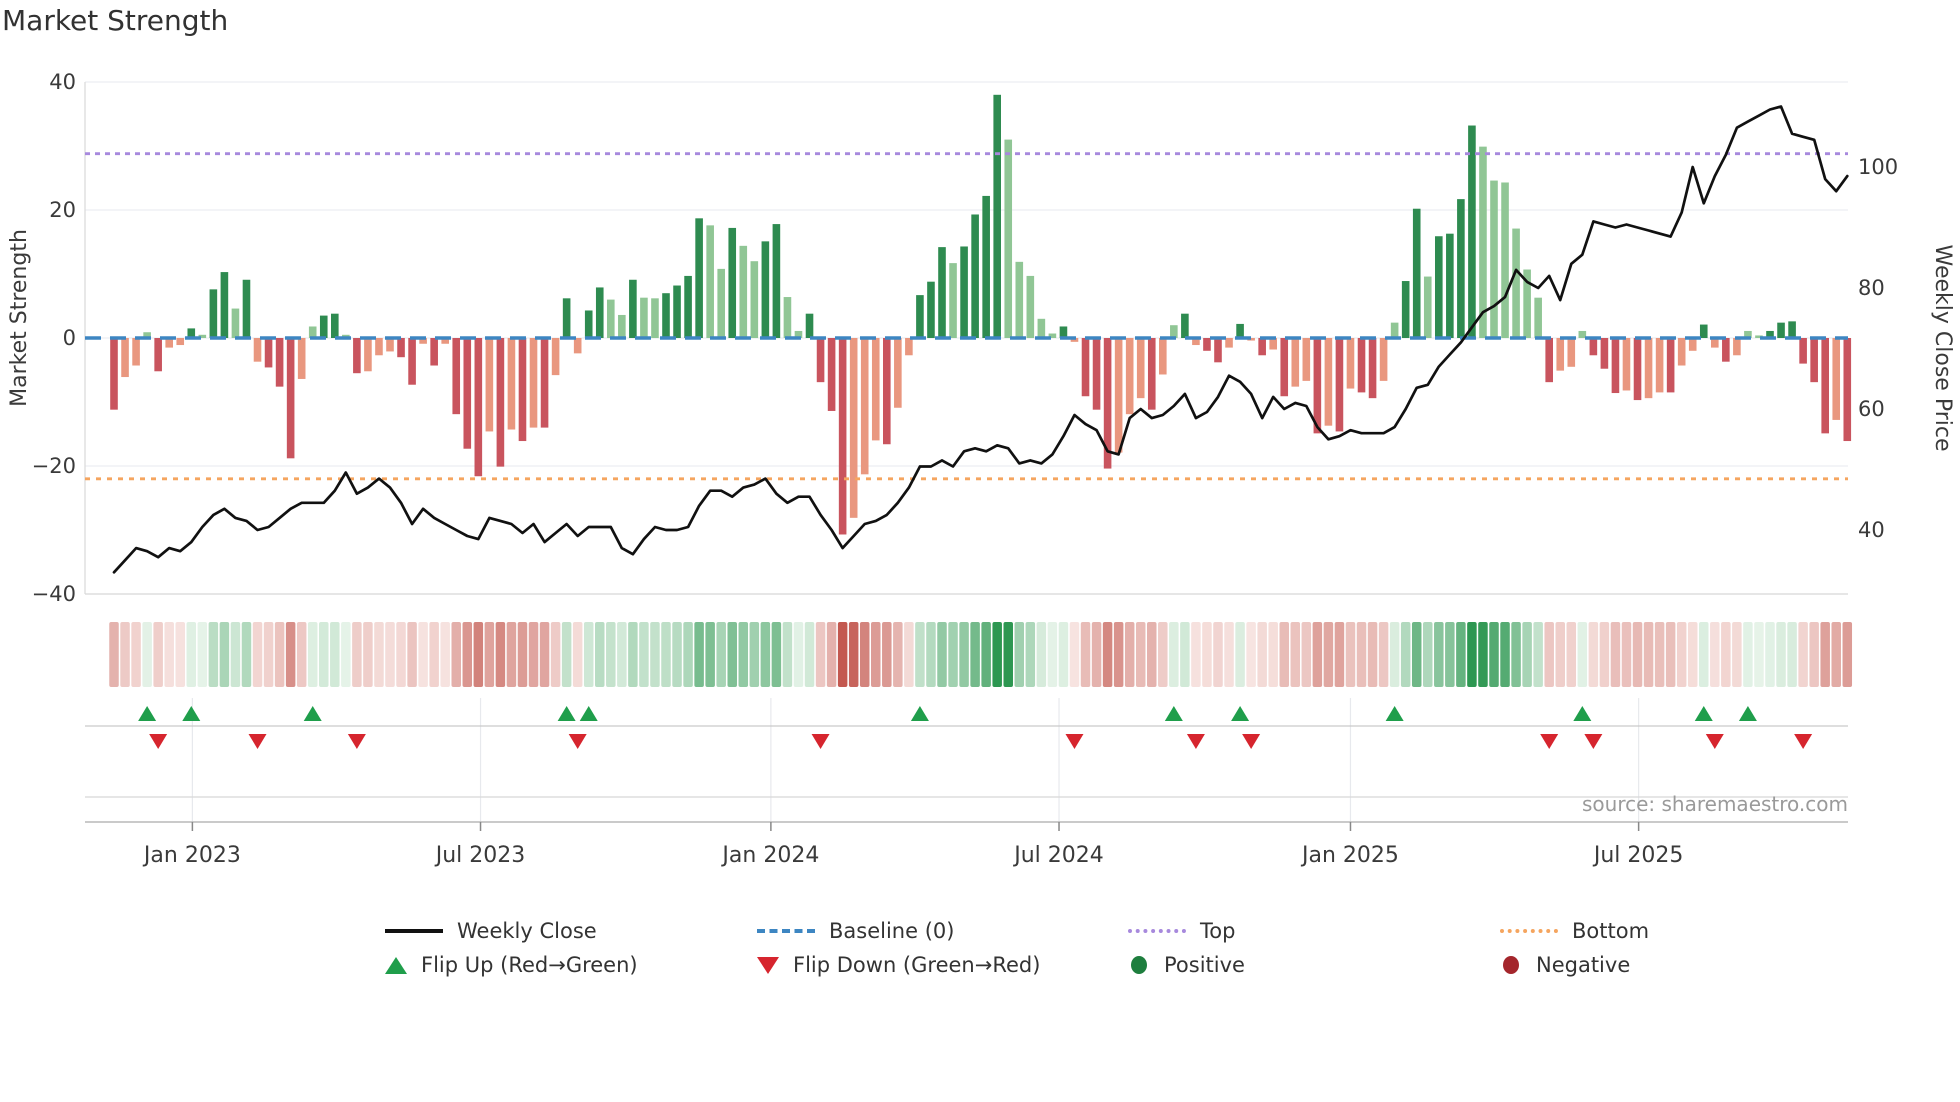  I want to click on x-tick-label: Jul 2023, so click(480, 855).